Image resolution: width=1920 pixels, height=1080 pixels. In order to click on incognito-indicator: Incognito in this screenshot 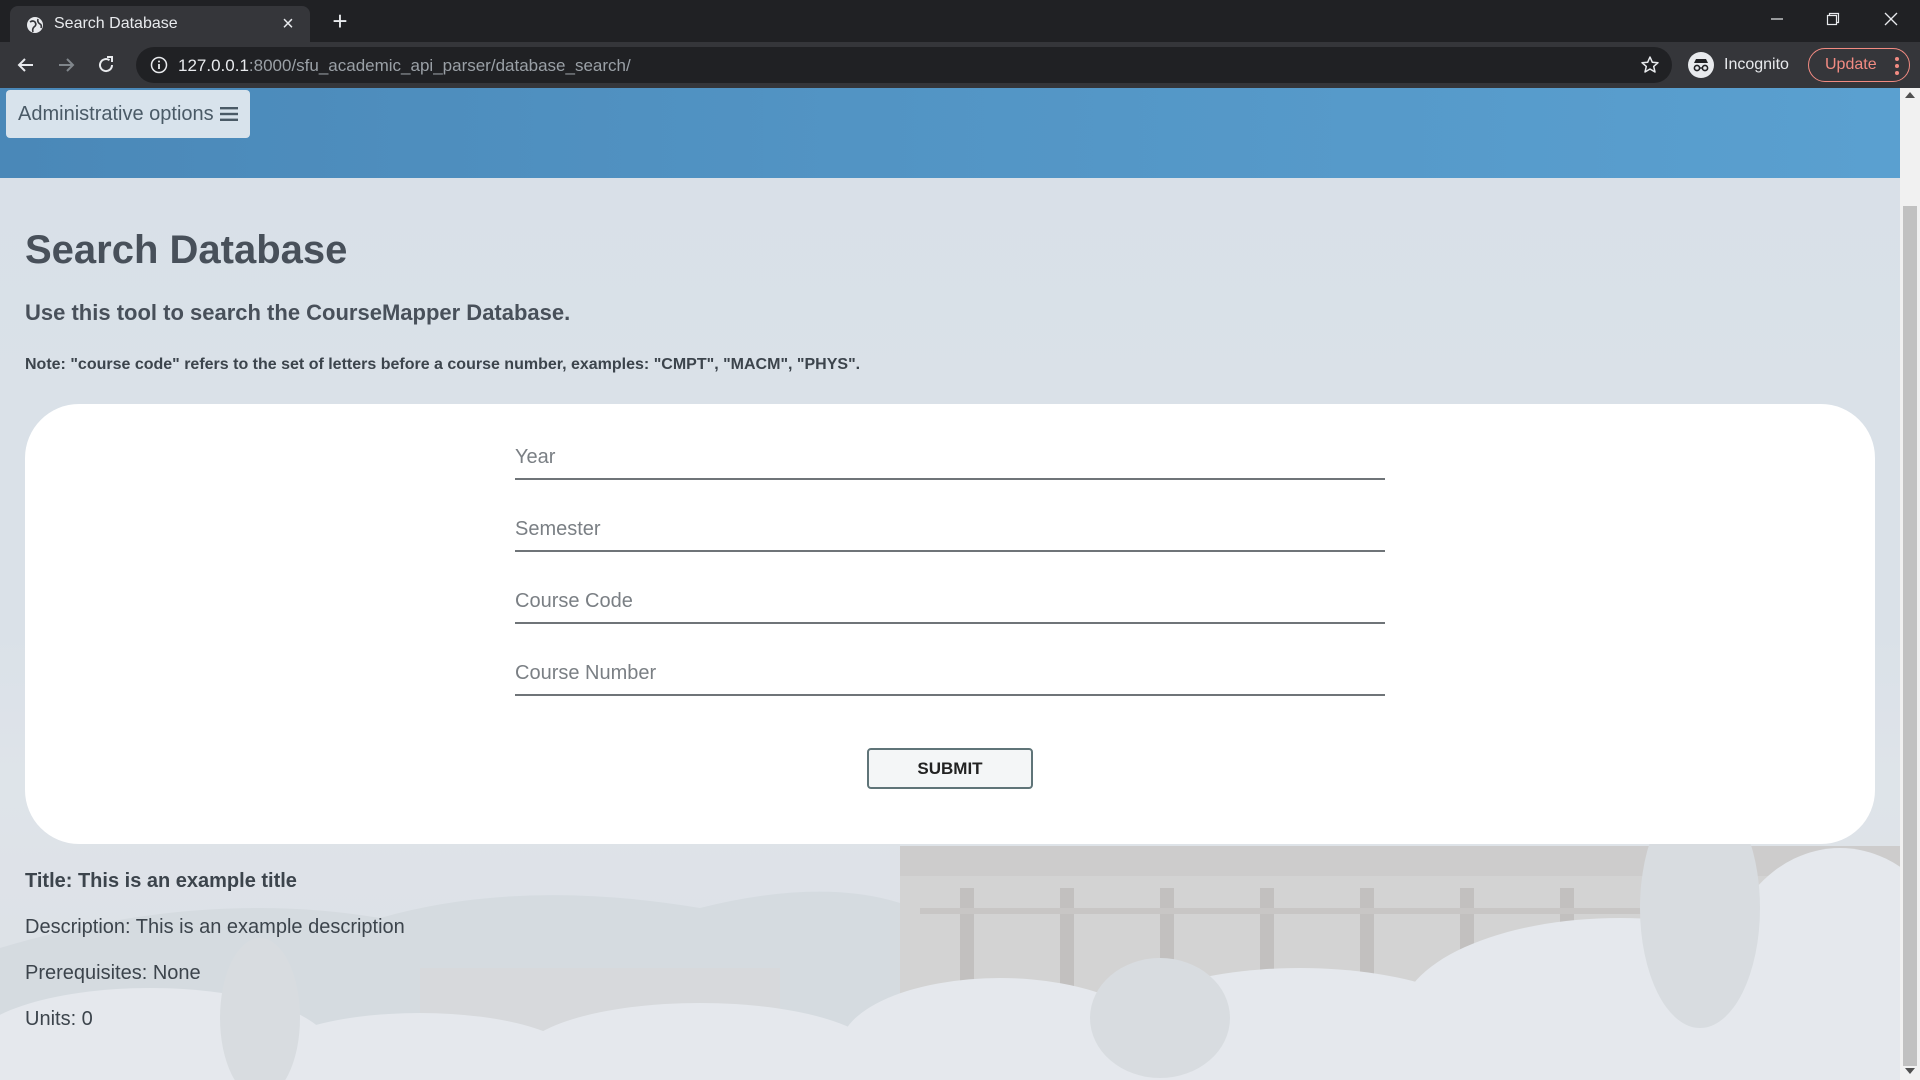, I will do `click(1738, 65)`.